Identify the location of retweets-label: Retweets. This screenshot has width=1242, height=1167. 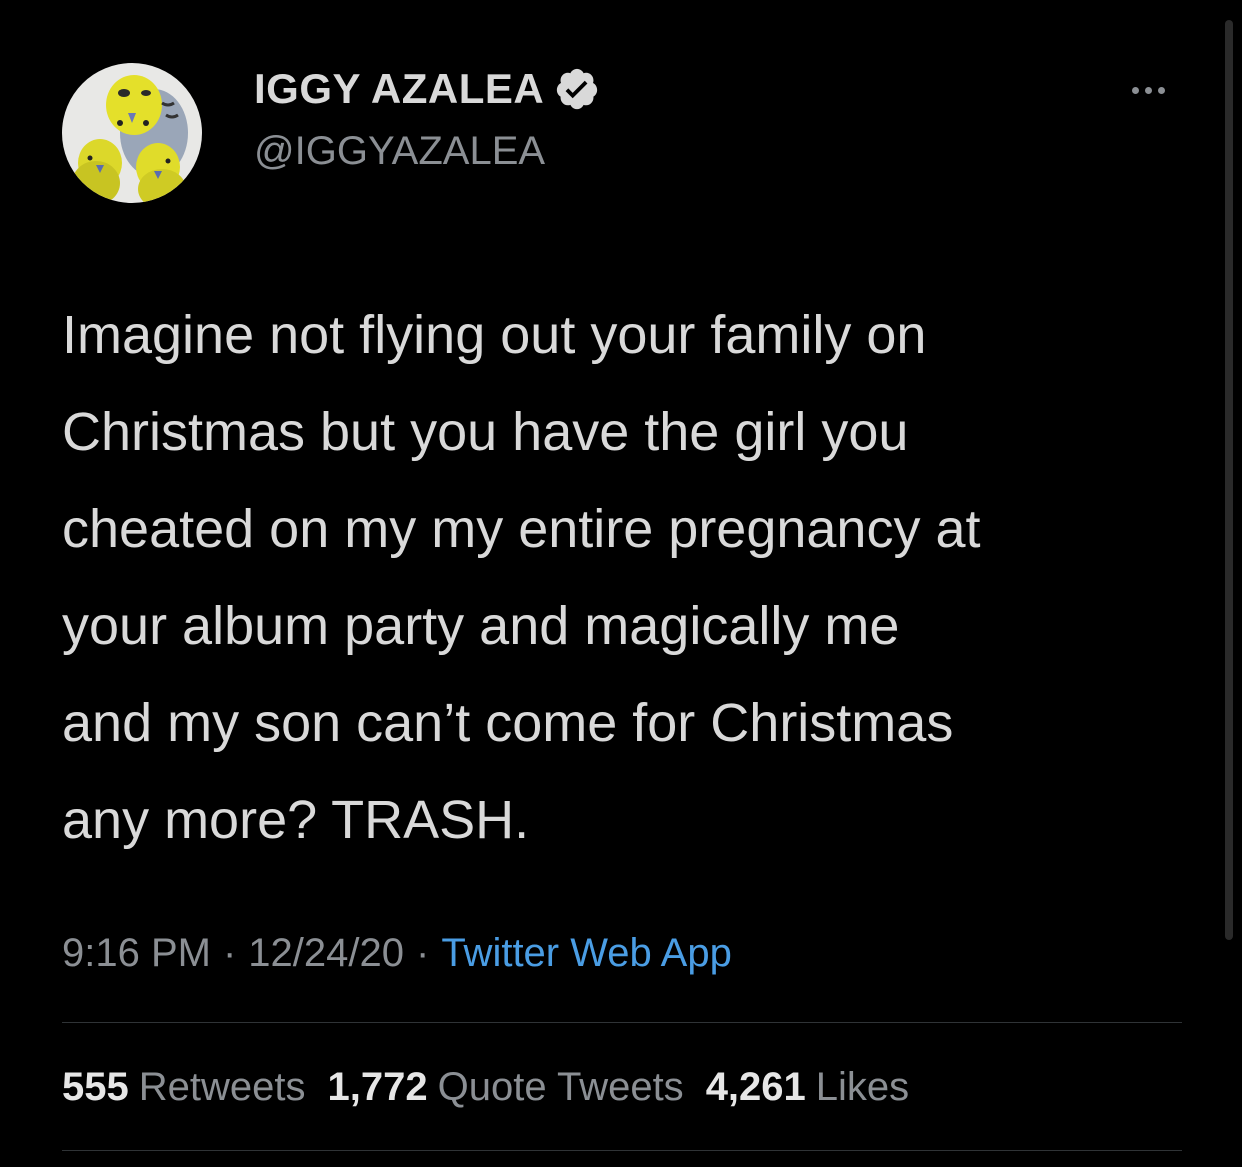
(222, 1087).